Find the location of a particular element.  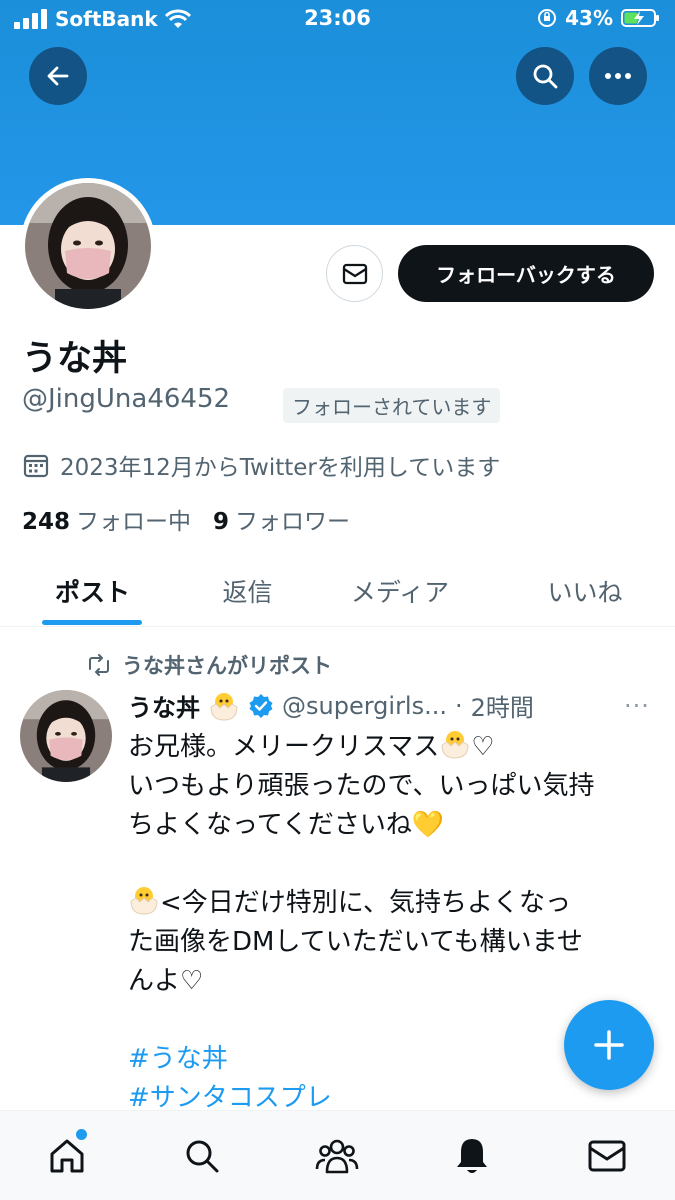

repost-icon is located at coordinates (99, 665).